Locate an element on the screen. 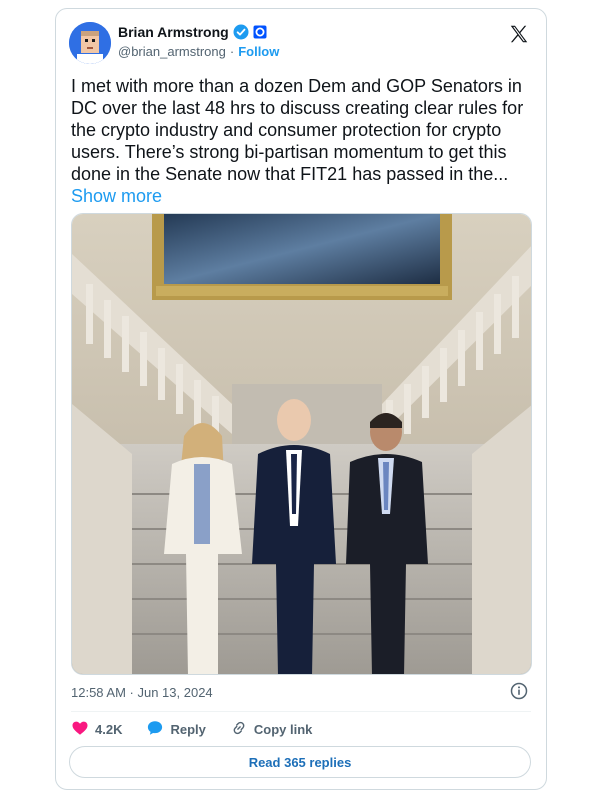  action-bar: 4.2K Reply Copy link is located at coordinates (203, 729).